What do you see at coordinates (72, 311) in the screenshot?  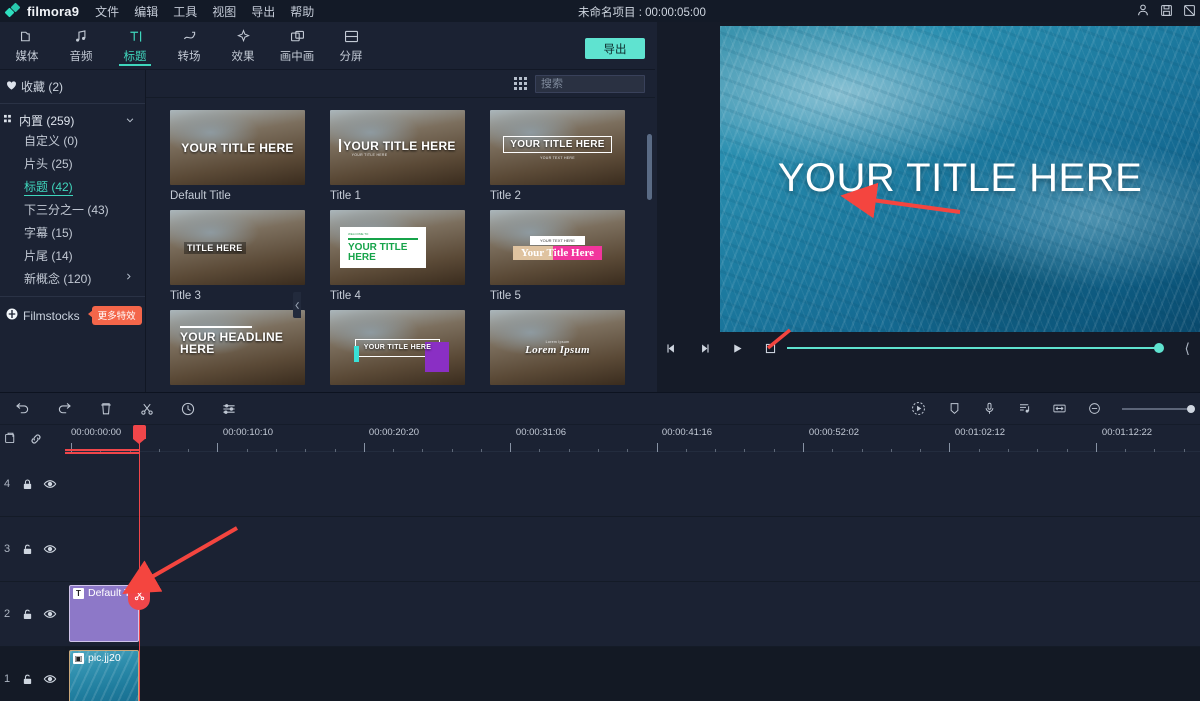 I see `sidebar-item-filmstocks: Filmstocks 更多特效` at bounding box center [72, 311].